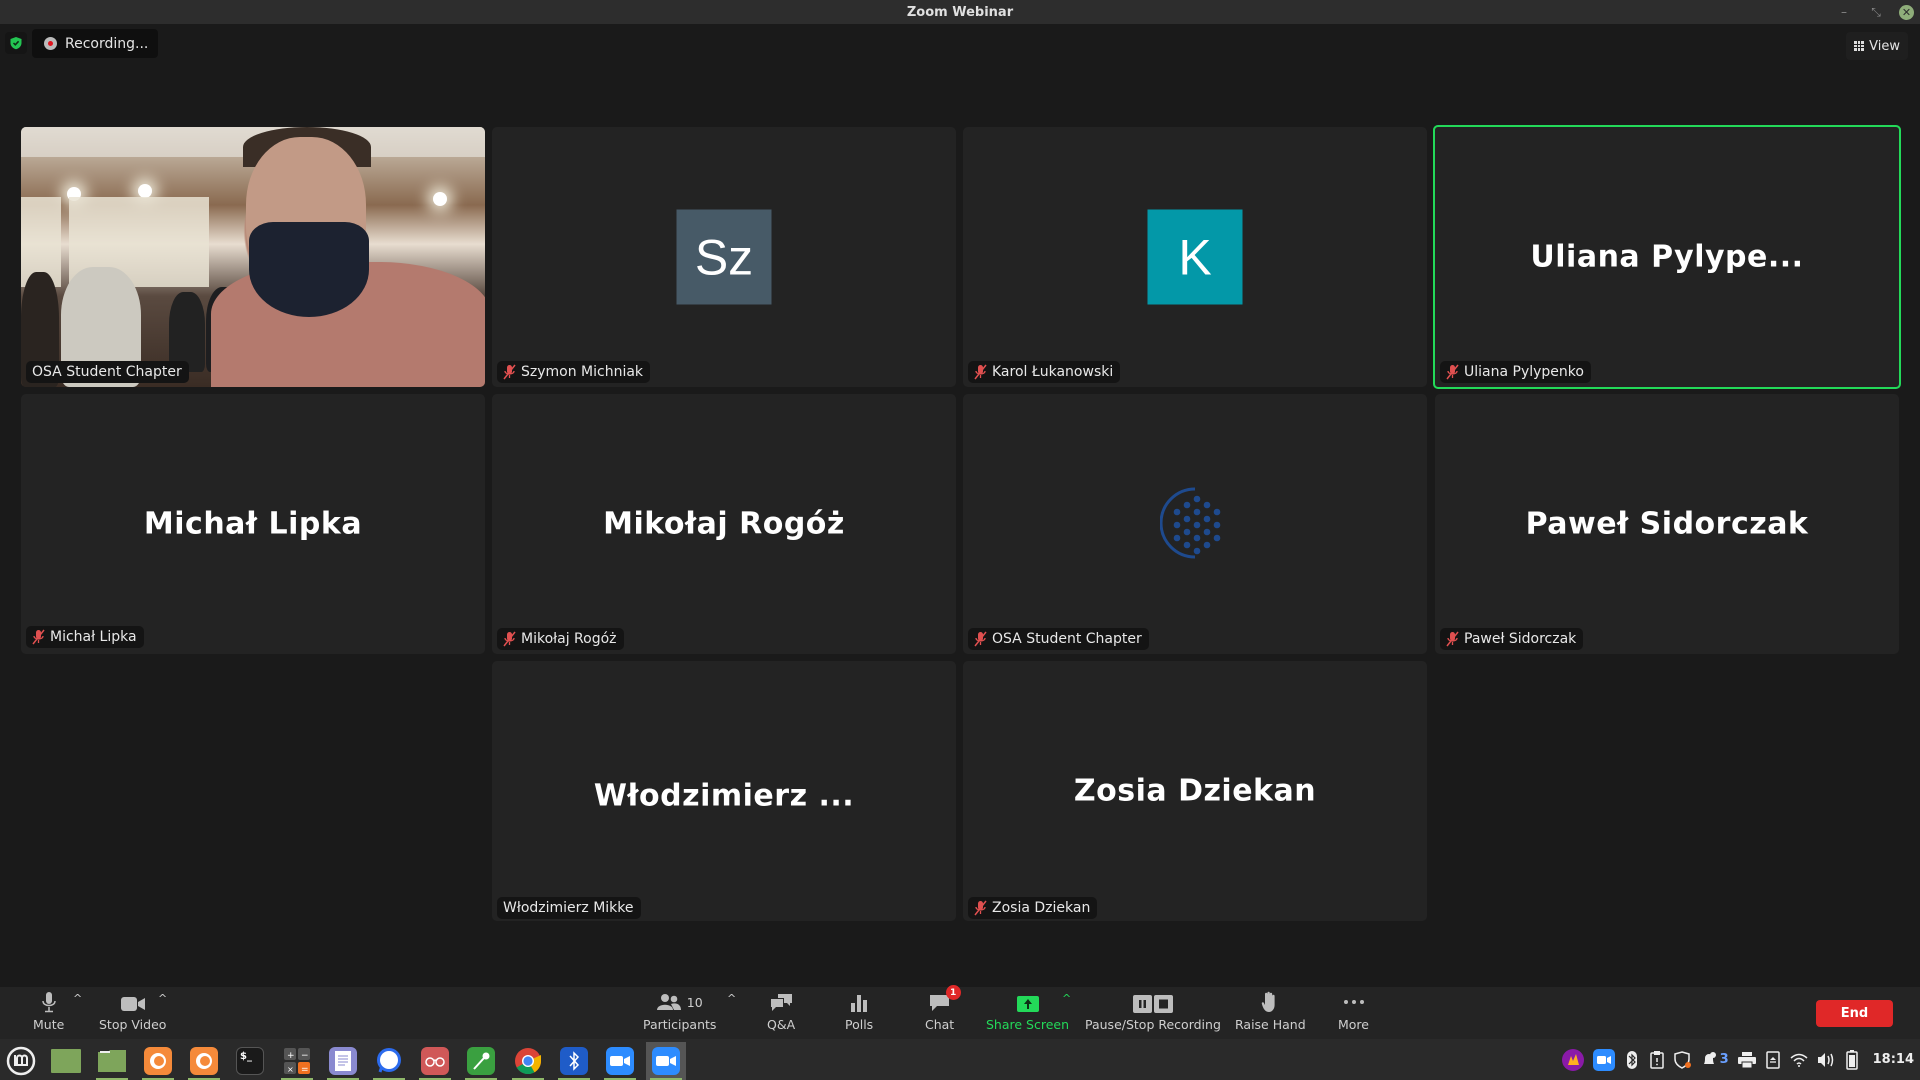 The width and height of the screenshot is (1920, 1080). Describe the element at coordinates (781, 1024) in the screenshot. I see `qa-label: Q&A` at that location.